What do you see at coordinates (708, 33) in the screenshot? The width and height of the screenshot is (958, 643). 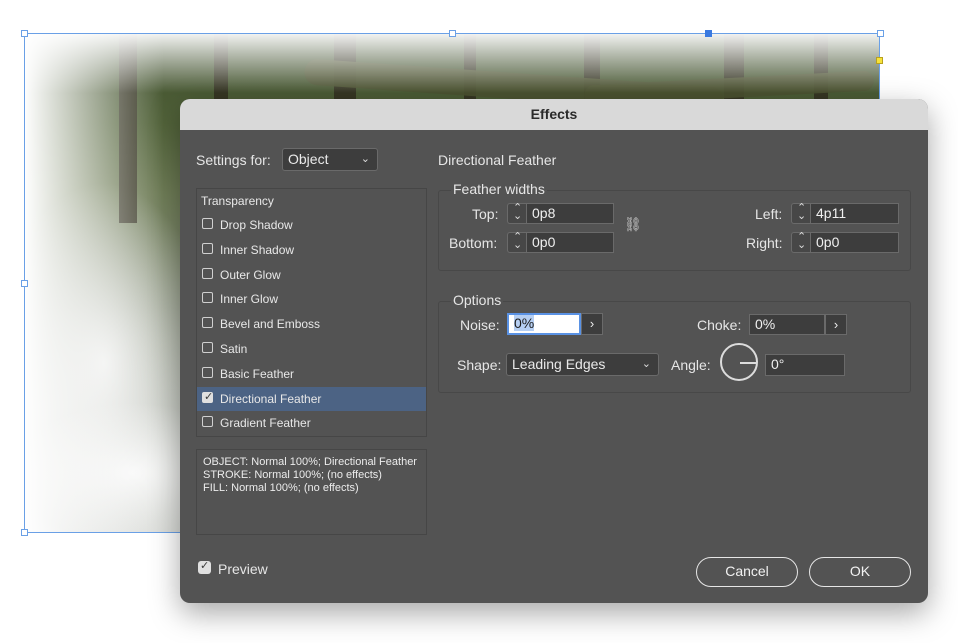 I see `selection-handle-top-blue` at bounding box center [708, 33].